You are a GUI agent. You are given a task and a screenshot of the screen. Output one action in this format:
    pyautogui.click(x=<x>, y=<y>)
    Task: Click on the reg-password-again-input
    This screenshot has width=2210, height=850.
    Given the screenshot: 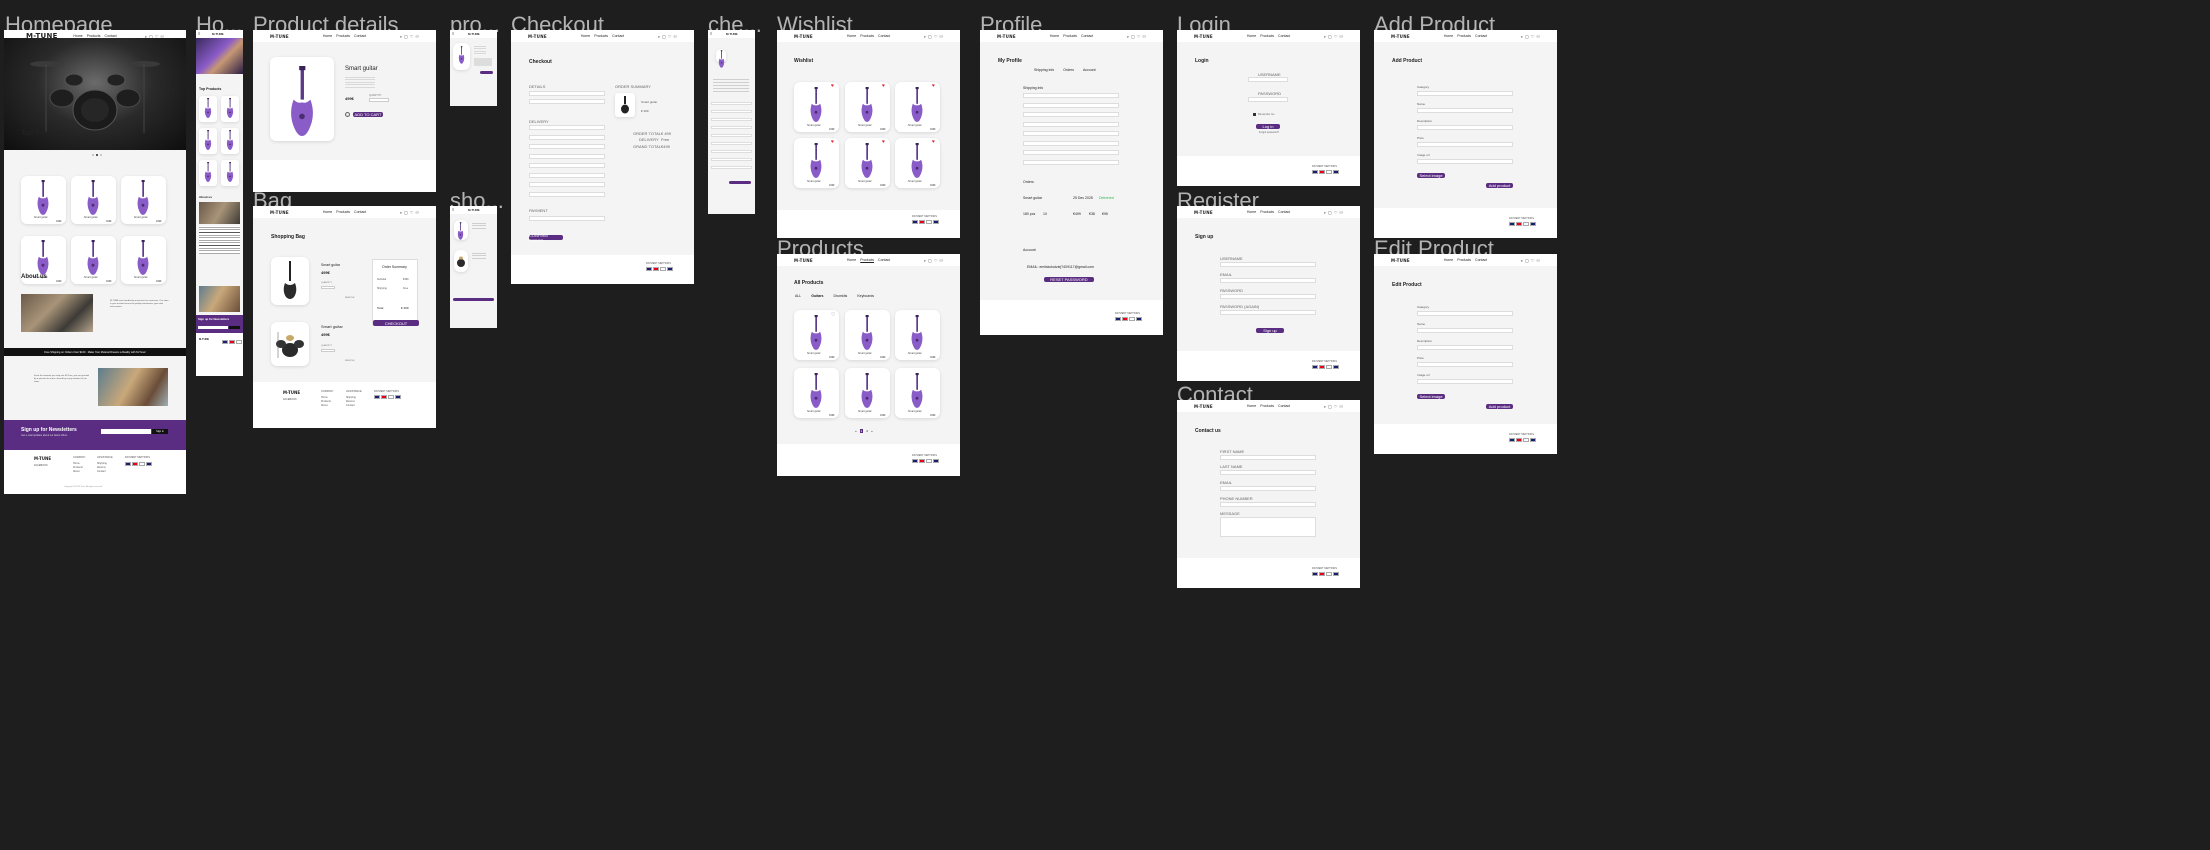 What is the action you would take?
    pyautogui.click(x=1268, y=312)
    